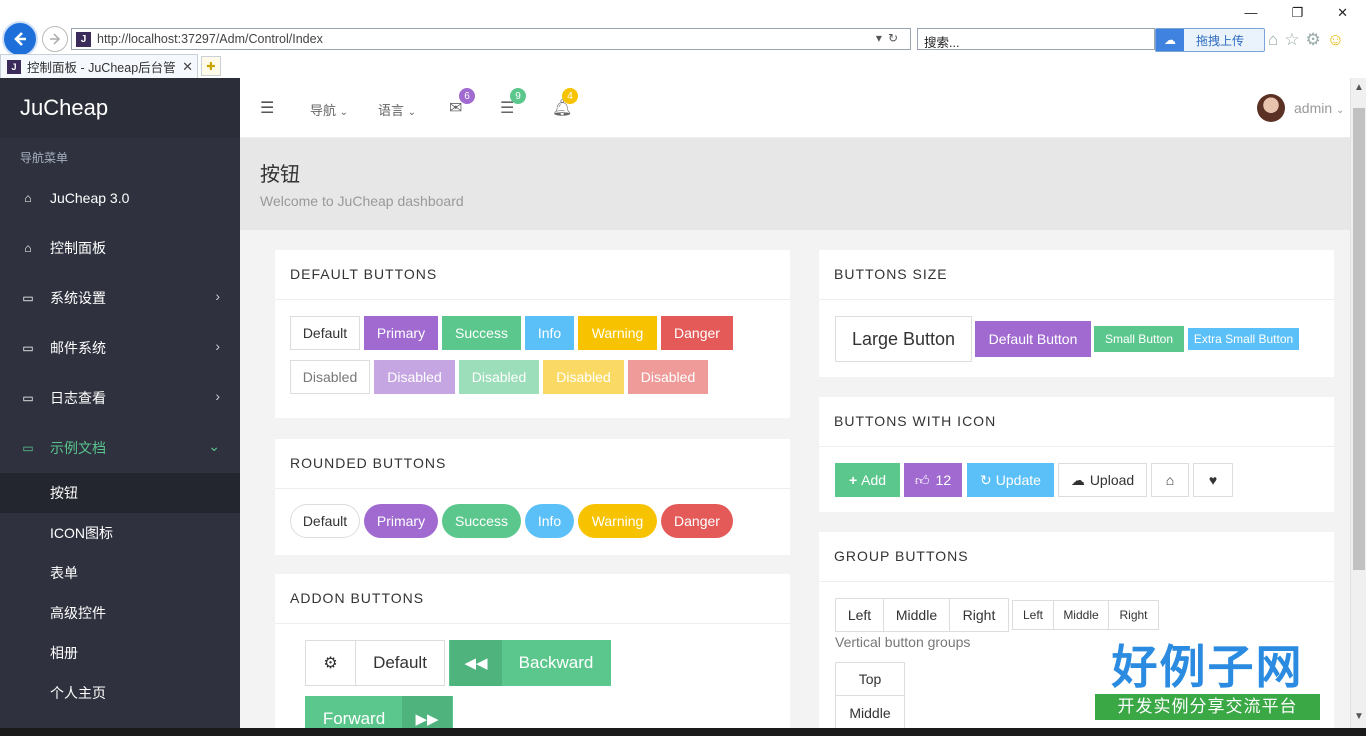 The height and width of the screenshot is (736, 1366). Describe the element at coordinates (397, 109) in the screenshot. I see `language-dropdown: 语言 ⌄` at that location.